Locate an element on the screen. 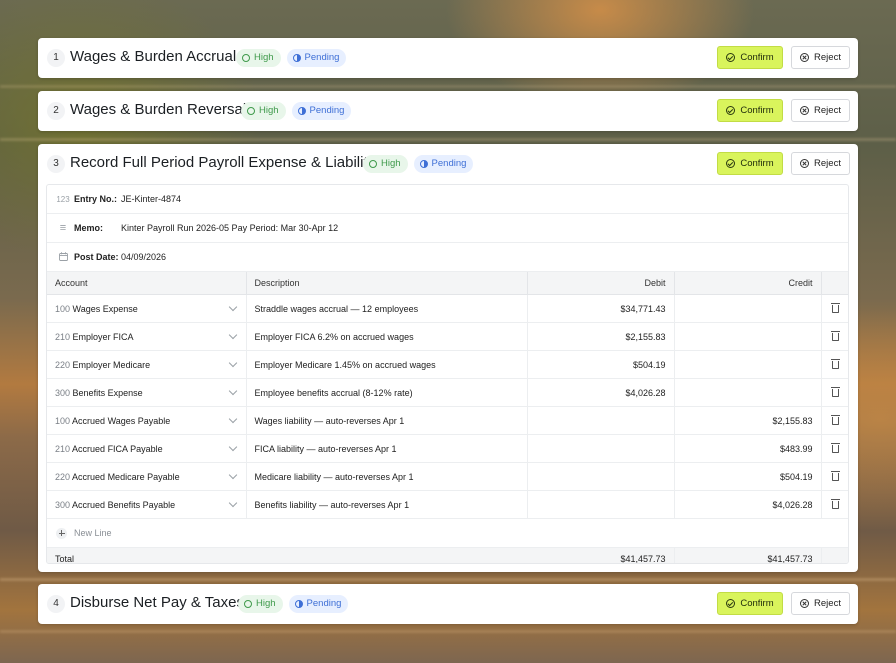 The height and width of the screenshot is (663, 896). col-actions is located at coordinates (834, 283).